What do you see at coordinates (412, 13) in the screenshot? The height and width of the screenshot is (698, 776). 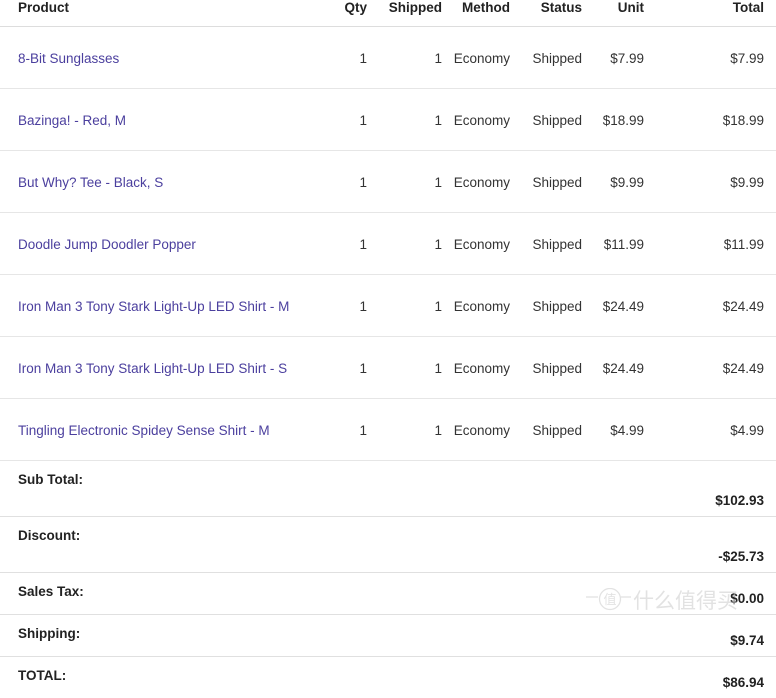 I see `column-header-shipped: Shipped` at bounding box center [412, 13].